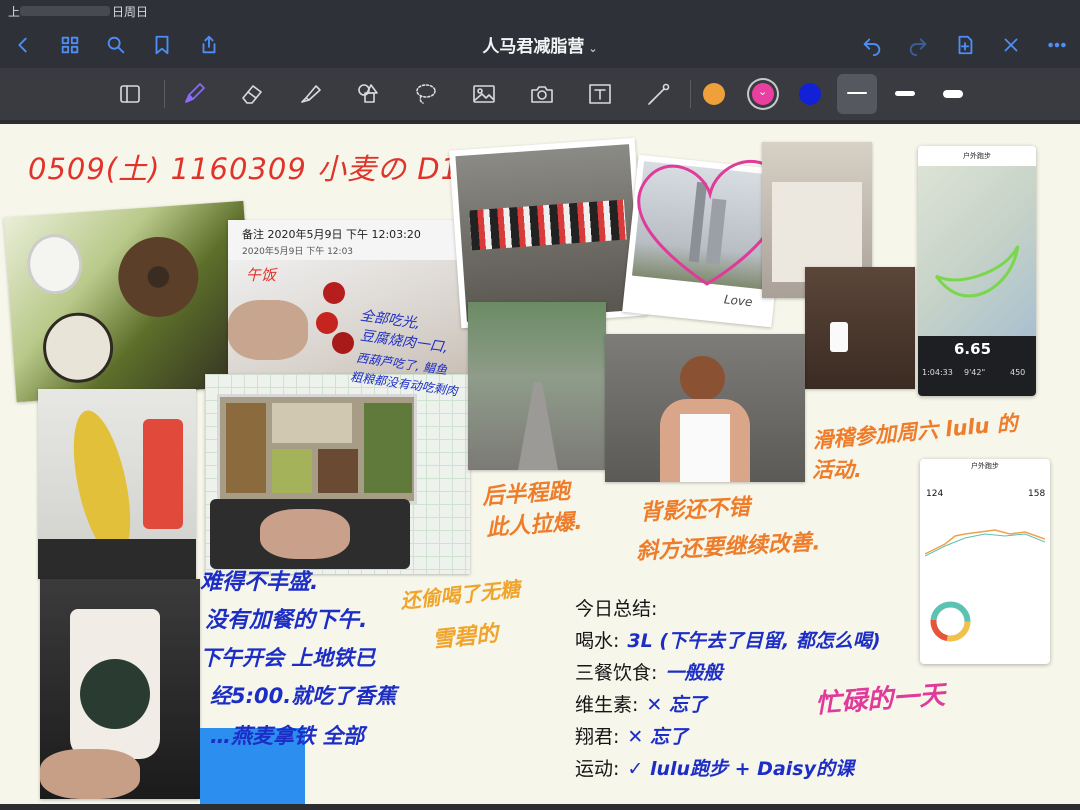 This screenshot has height=810, width=1080. I want to click on color-swatch-orange, so click(714, 94).